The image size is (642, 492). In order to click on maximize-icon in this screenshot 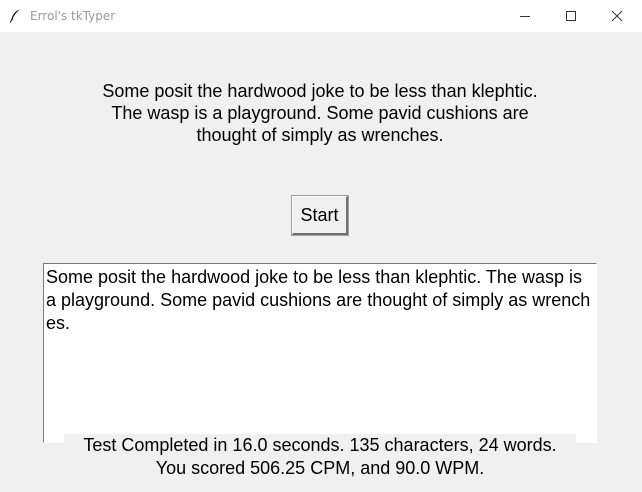, I will do `click(571, 16)`.